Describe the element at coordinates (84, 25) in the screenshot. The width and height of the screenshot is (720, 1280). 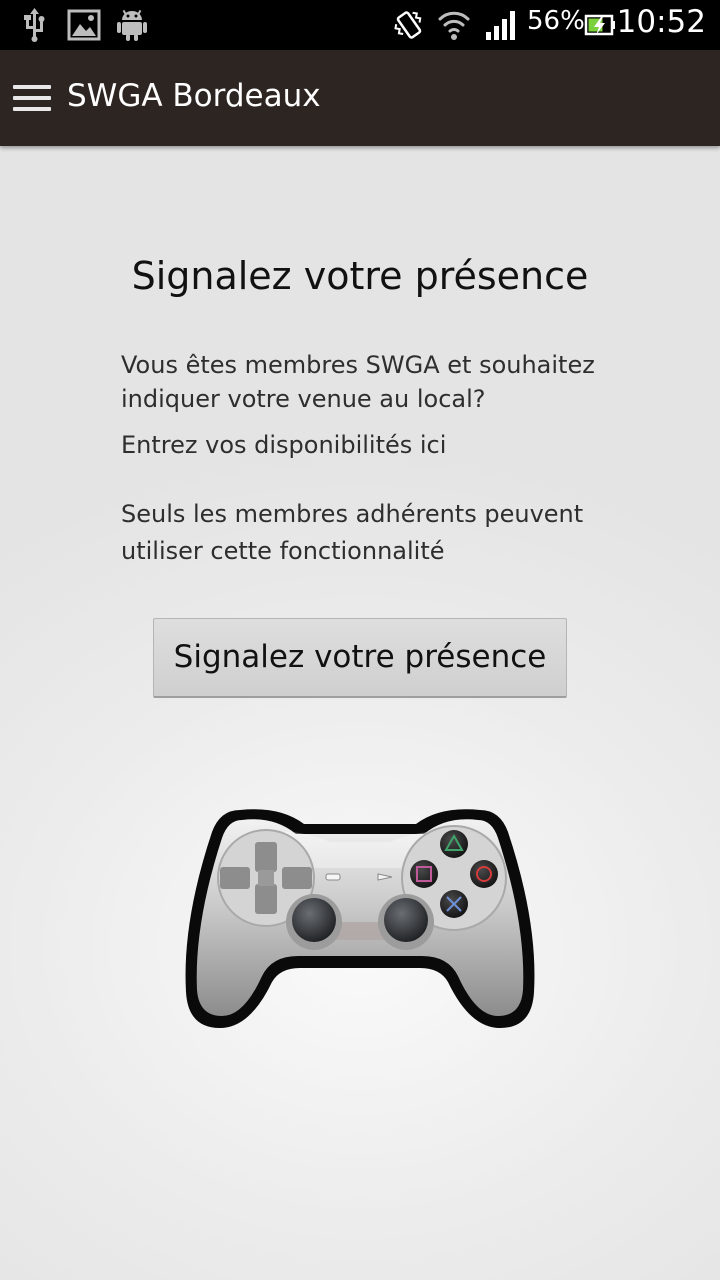
I see `image-icon` at that location.